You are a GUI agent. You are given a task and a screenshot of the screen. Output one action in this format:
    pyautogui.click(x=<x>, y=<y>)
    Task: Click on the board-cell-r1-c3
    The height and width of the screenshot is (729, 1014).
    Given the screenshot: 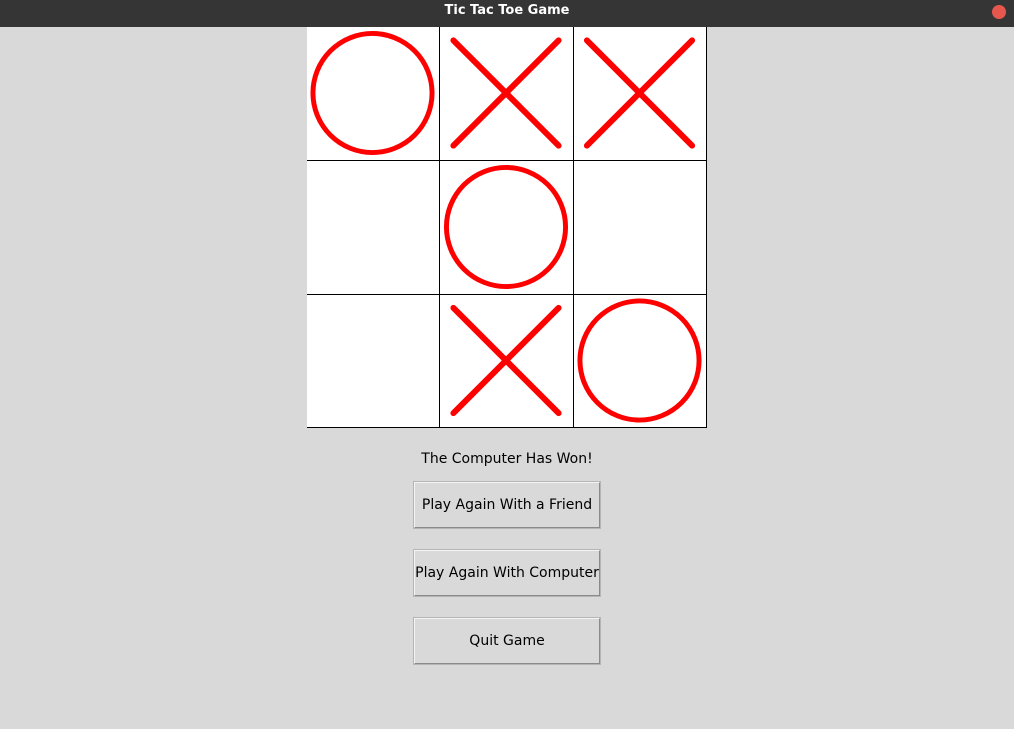 What is the action you would take?
    pyautogui.click(x=640, y=94)
    